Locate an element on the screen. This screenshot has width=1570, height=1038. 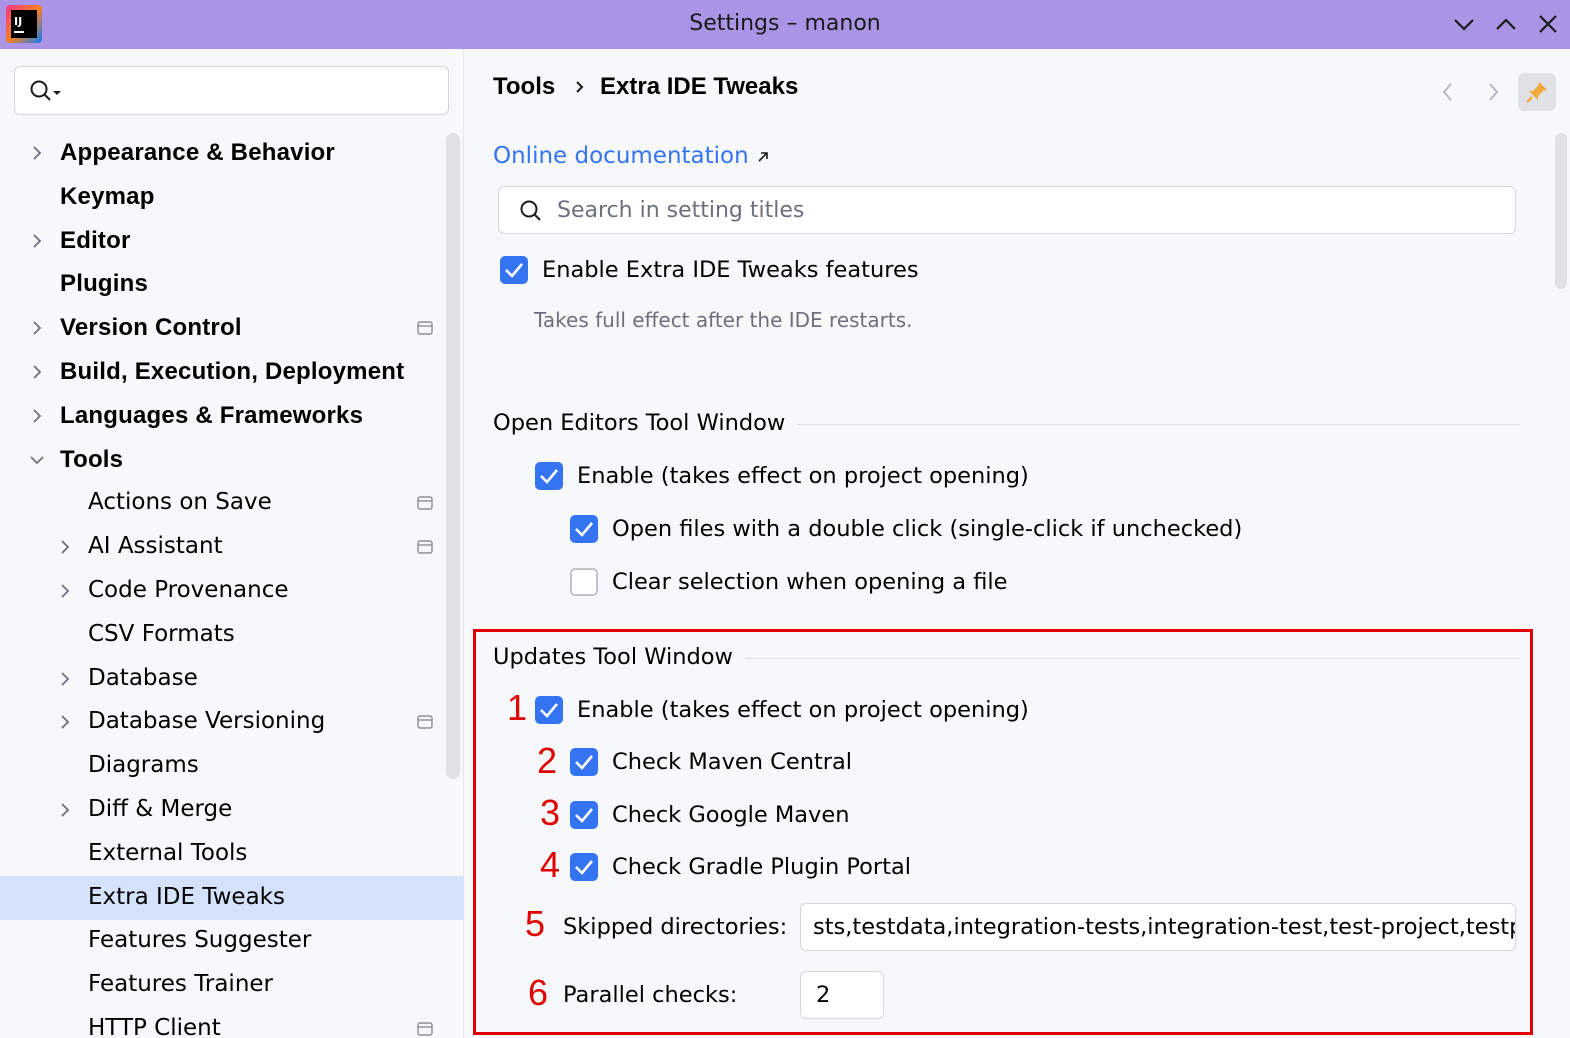
tree-item-external-tools: External Tools is located at coordinates (232, 854).